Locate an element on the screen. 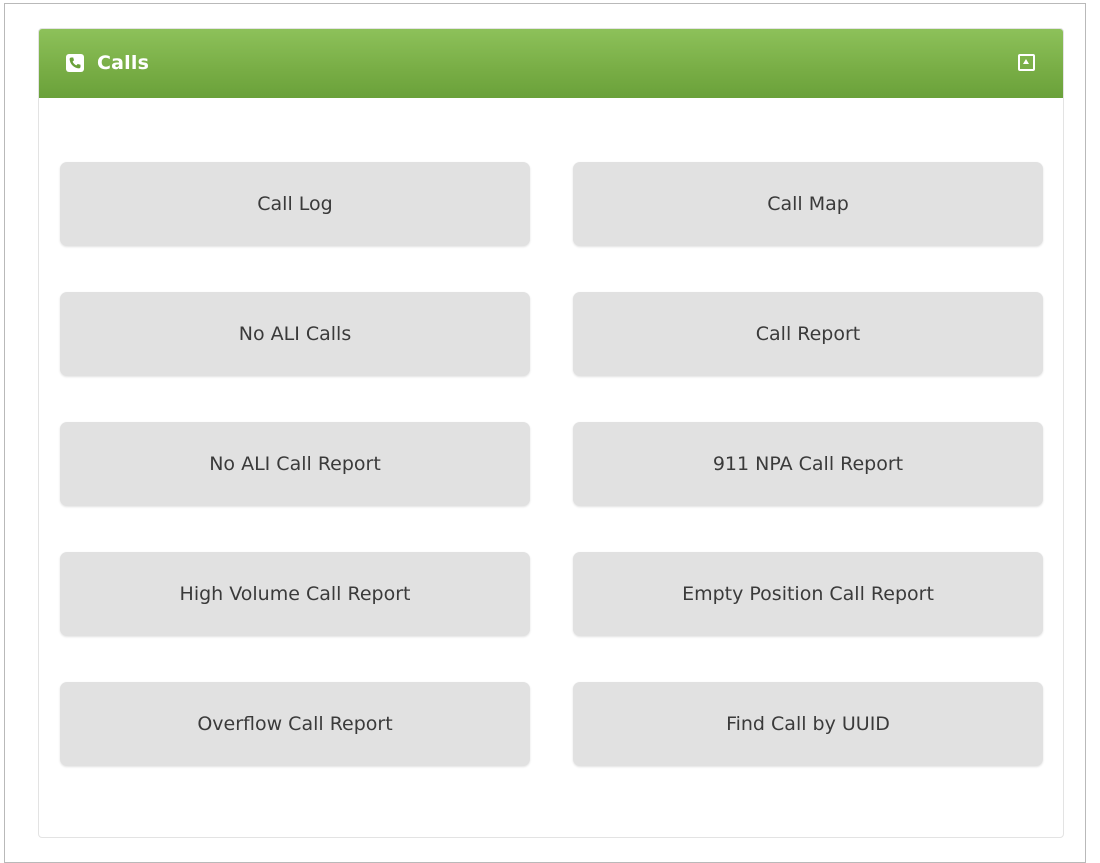  npa-call-report-button: 911 NPA Call Report is located at coordinates (808, 464).